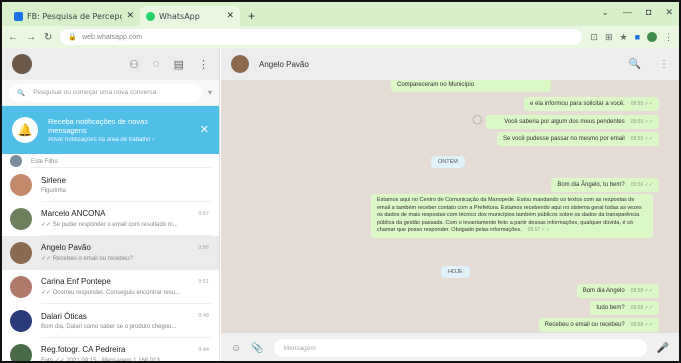 The image size is (681, 363). What do you see at coordinates (73, 37) in the screenshot?
I see `lock-icon: 🔒` at bounding box center [73, 37].